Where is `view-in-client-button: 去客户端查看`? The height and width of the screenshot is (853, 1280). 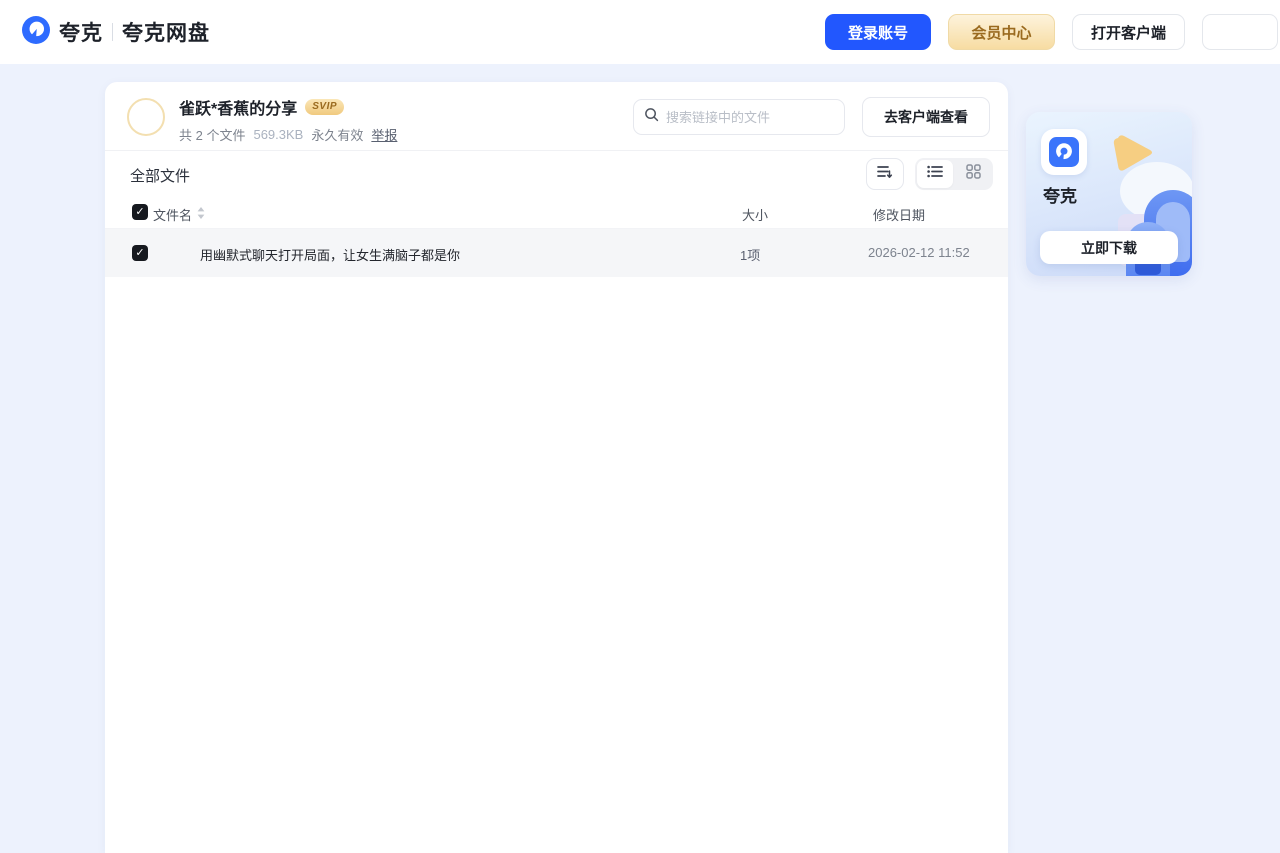 view-in-client-button: 去客户端查看 is located at coordinates (926, 117).